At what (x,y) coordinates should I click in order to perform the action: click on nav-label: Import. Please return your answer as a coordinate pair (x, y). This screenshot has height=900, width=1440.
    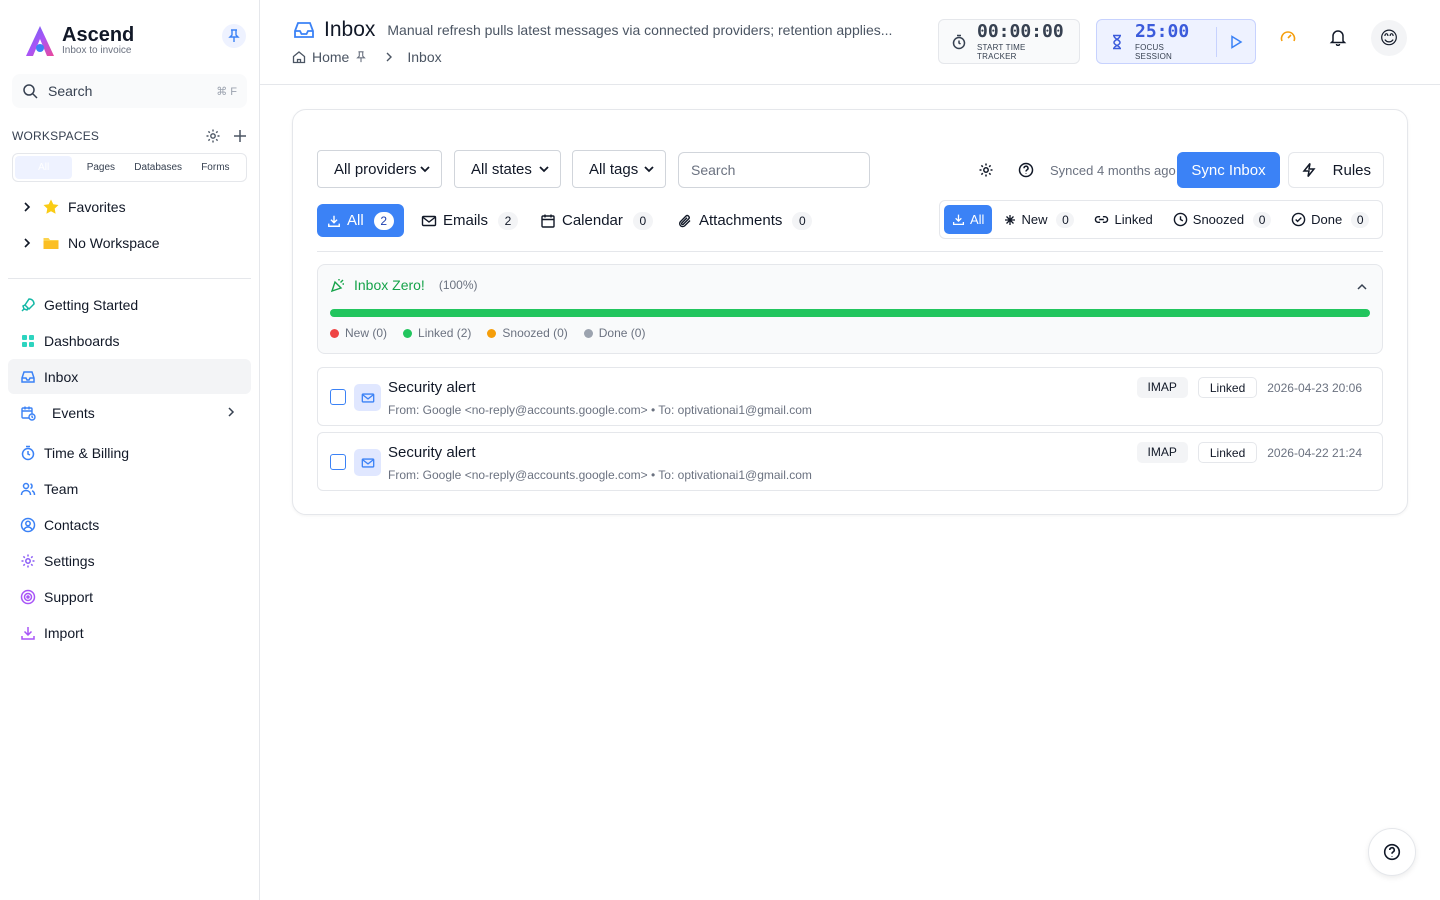
    Looking at the image, I should click on (64, 632).